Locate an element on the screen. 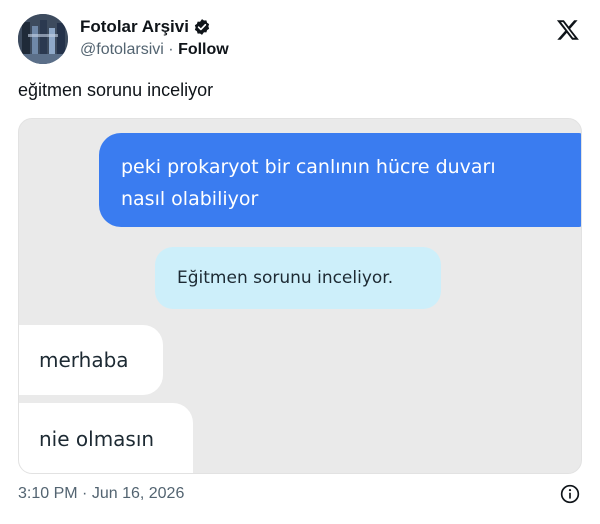 This screenshot has width=600, height=524. verified-badge-icon is located at coordinates (202, 27).